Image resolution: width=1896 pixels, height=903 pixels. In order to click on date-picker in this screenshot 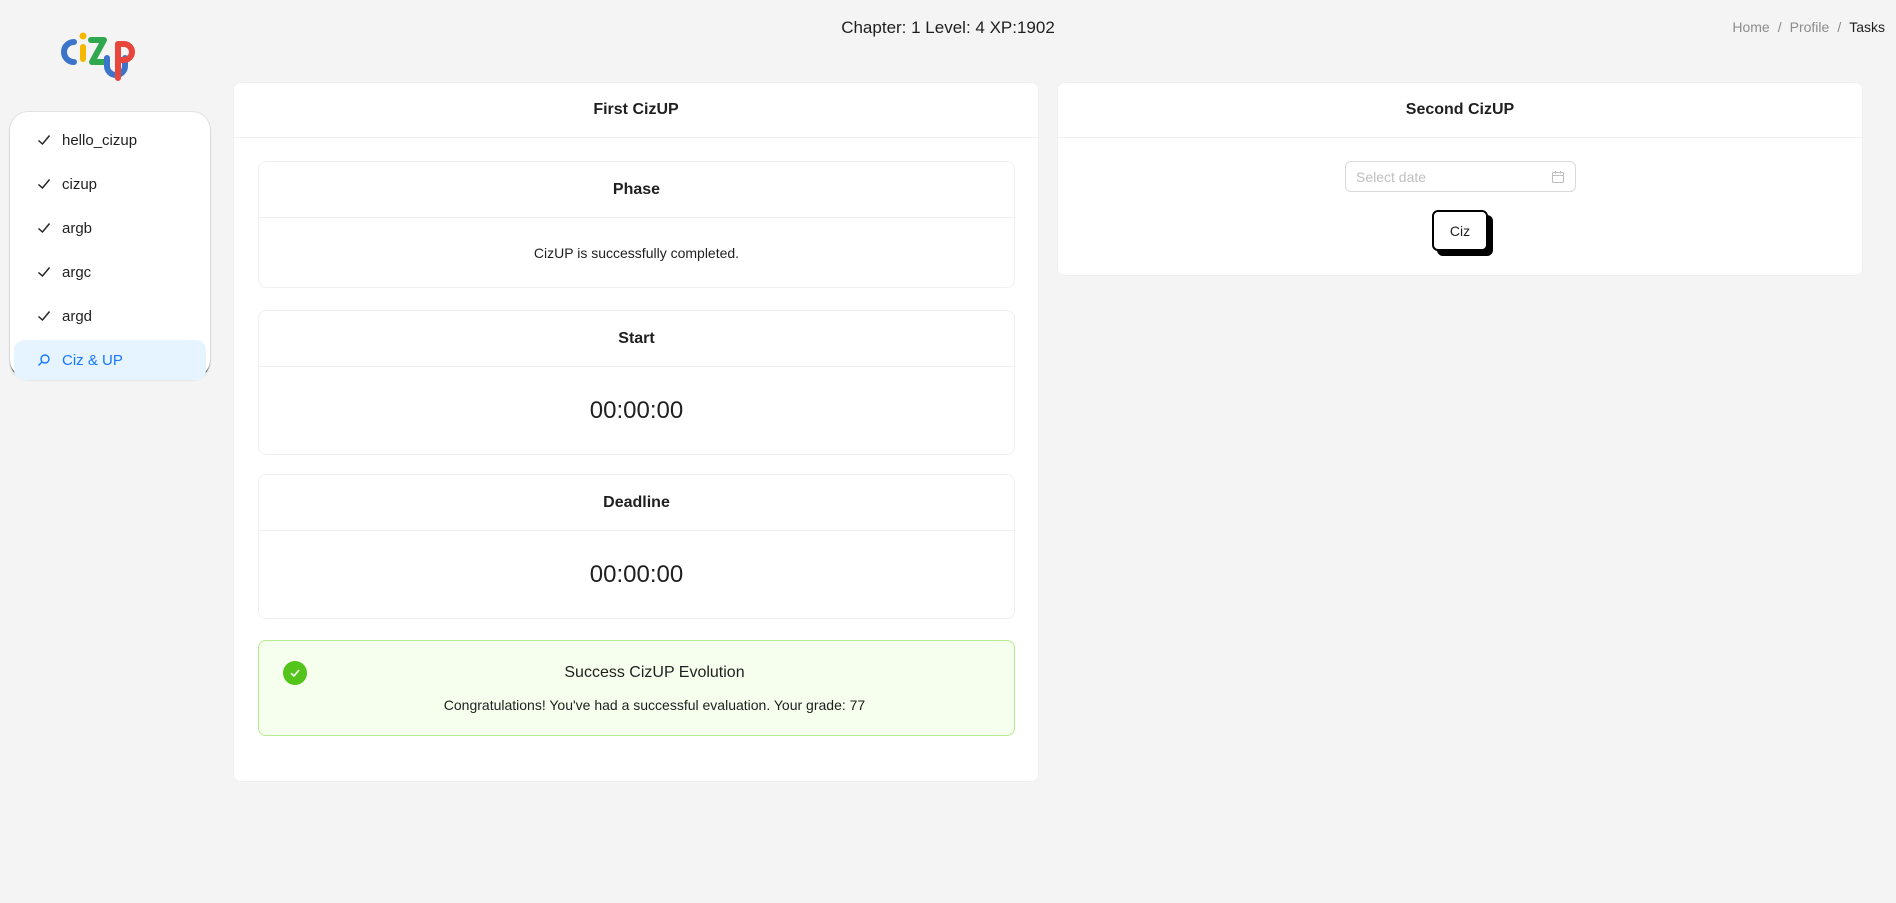, I will do `click(1460, 176)`.